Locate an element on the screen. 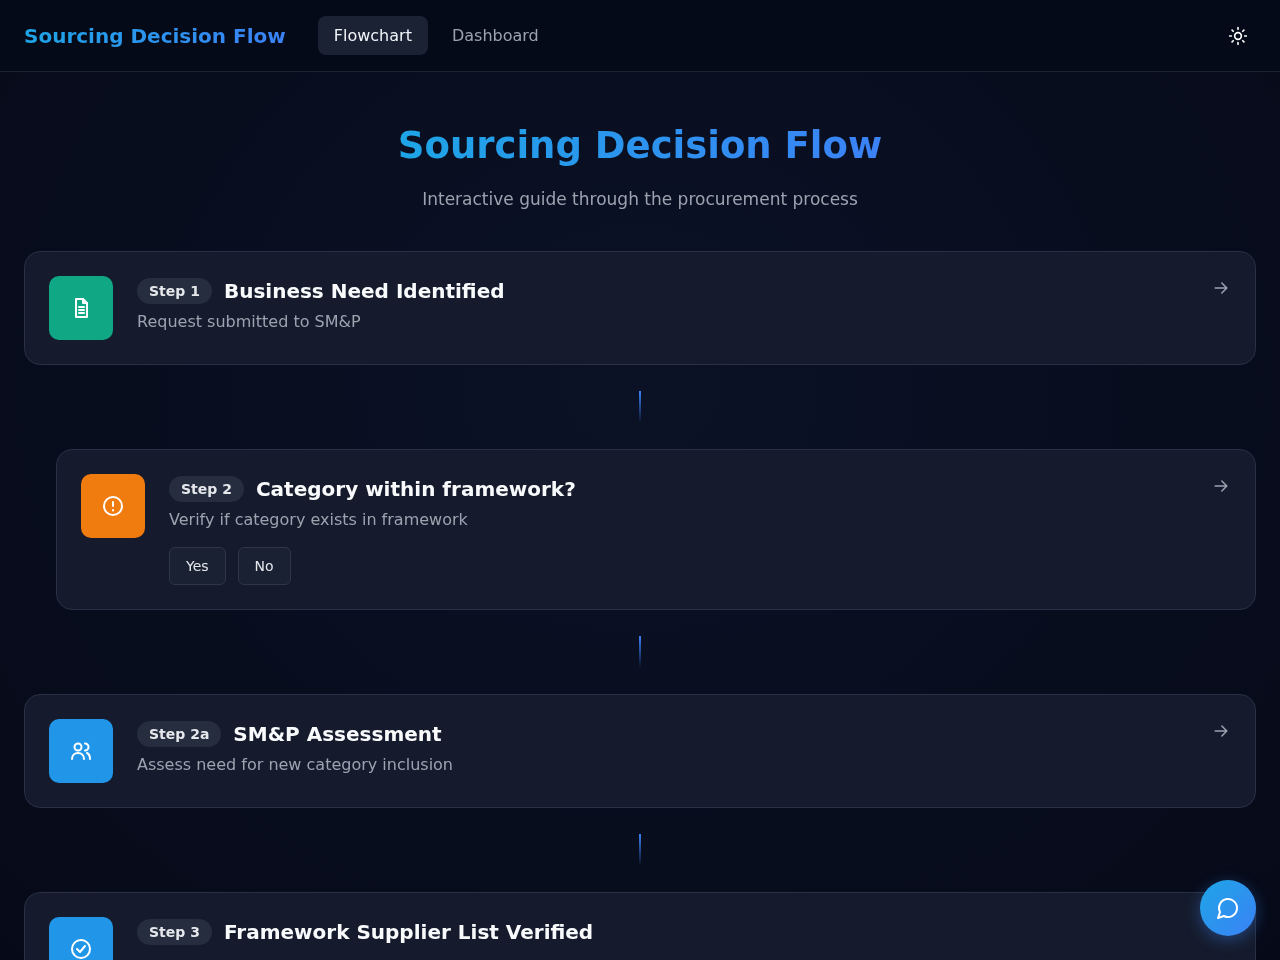 The height and width of the screenshot is (960, 1280). step-title: Framework Supplier List Verified is located at coordinates (408, 932).